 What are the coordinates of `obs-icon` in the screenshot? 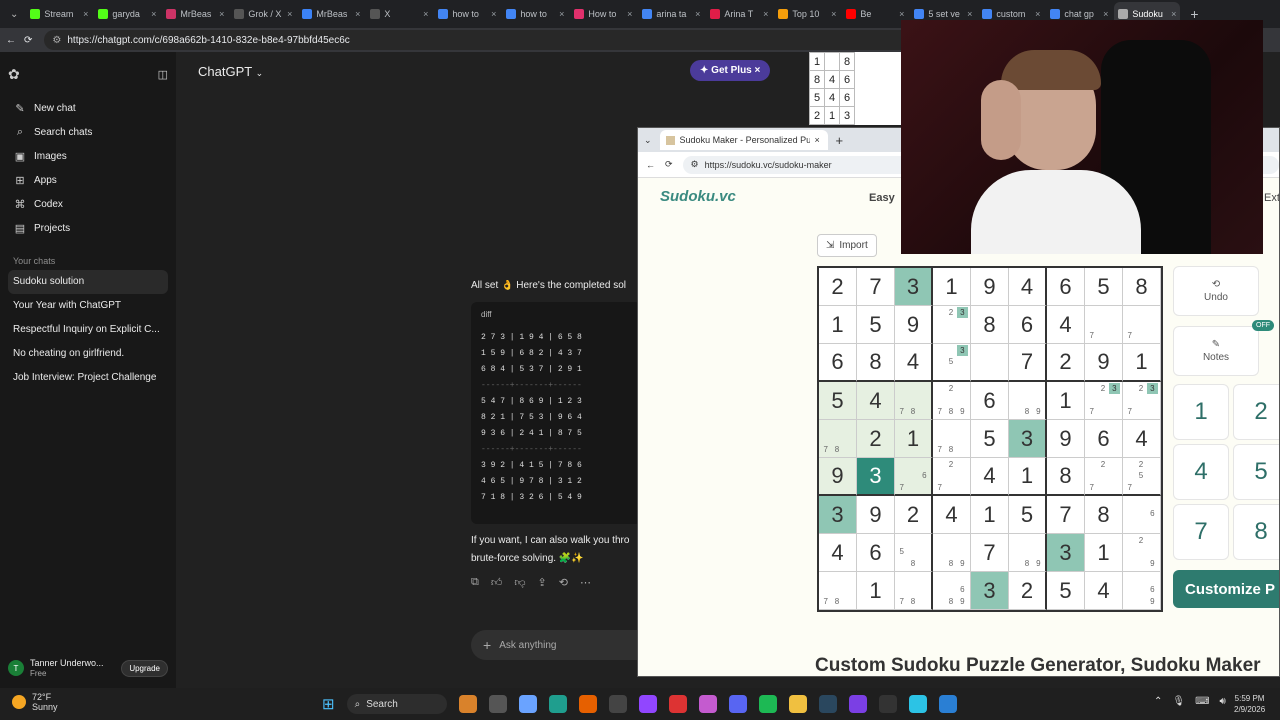 It's located at (617, 704).